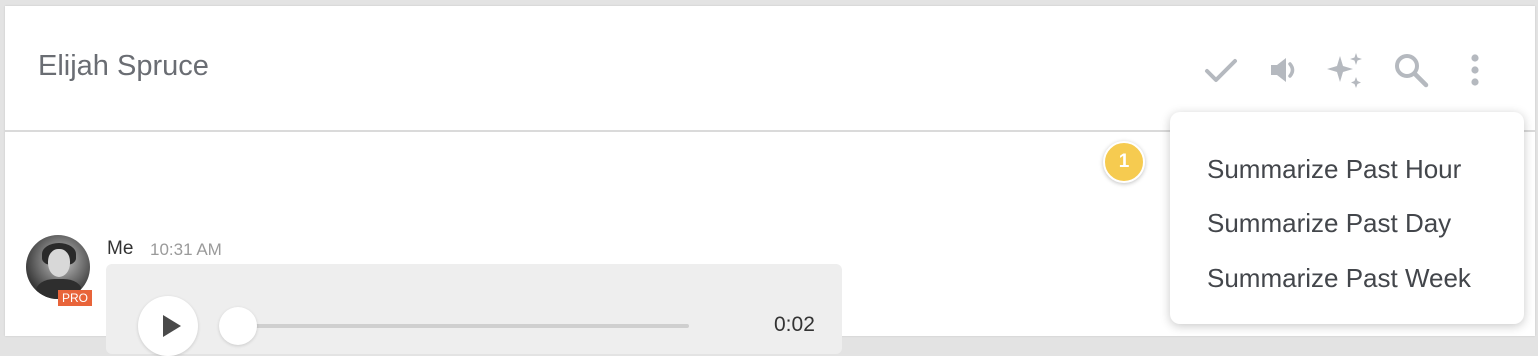  What do you see at coordinates (1334, 169) in the screenshot?
I see `menu-item-summarize-hour: Summarize Past Hour` at bounding box center [1334, 169].